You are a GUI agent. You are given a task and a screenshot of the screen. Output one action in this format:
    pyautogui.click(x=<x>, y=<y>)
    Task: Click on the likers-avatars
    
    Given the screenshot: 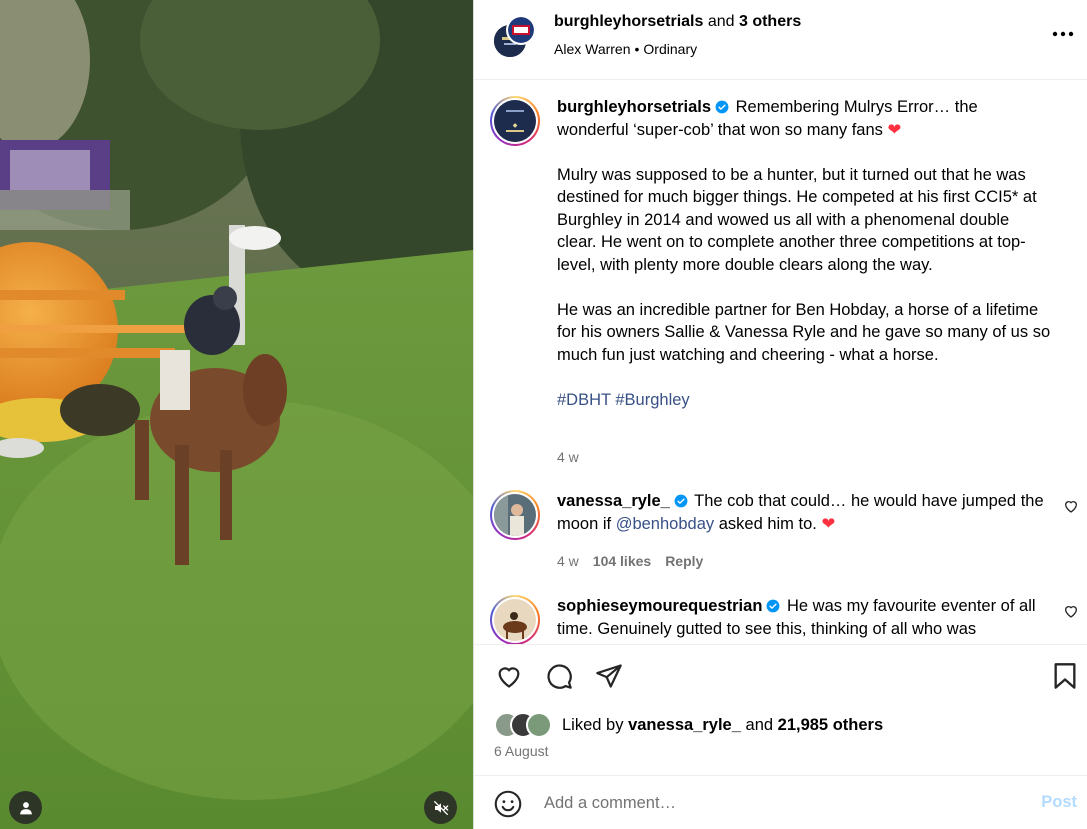 What is the action you would take?
    pyautogui.click(x=526, y=725)
    